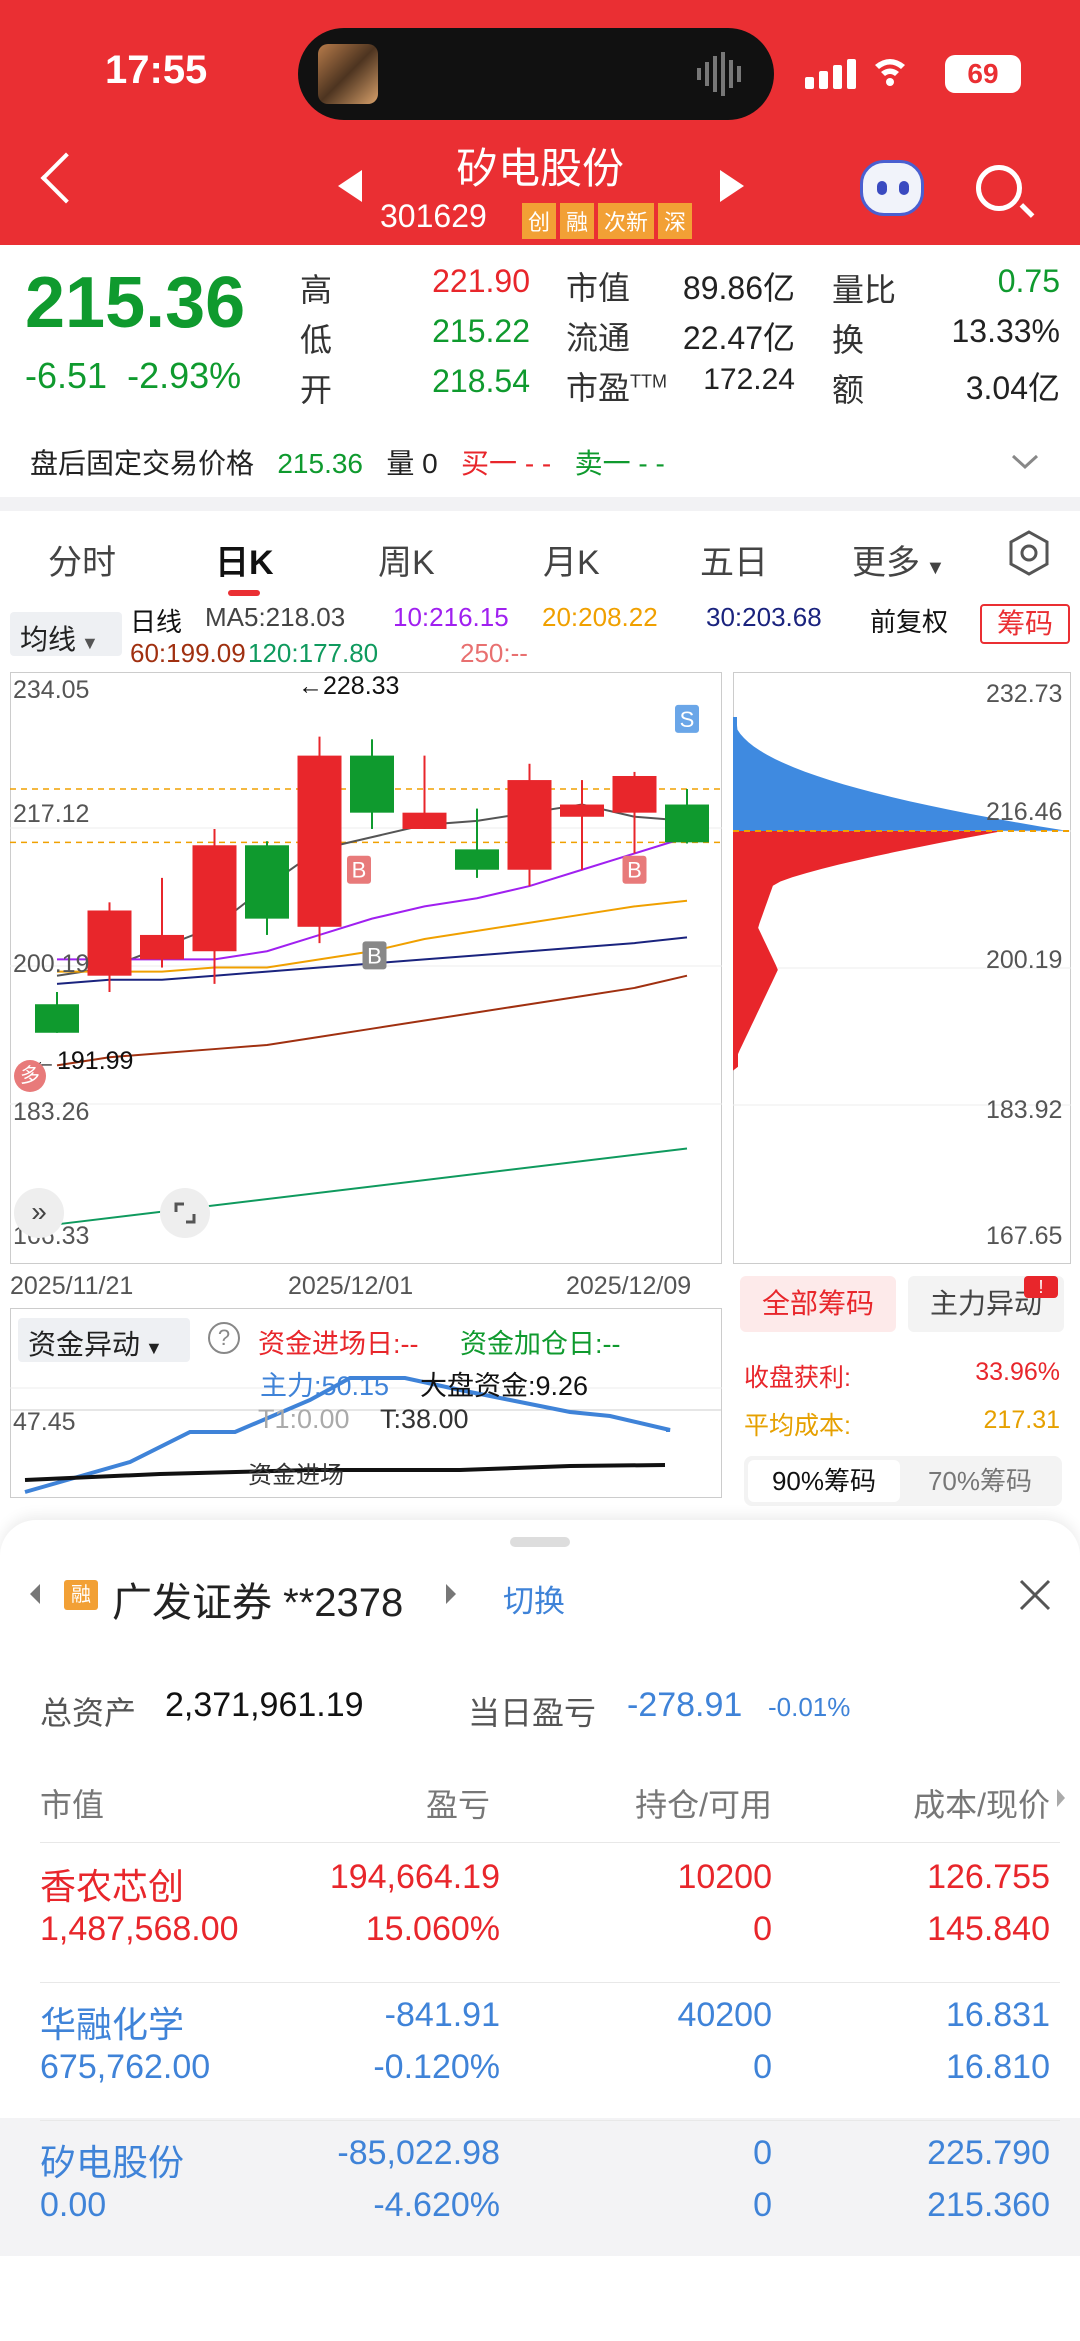 This screenshot has width=1080, height=2341. Describe the element at coordinates (506, 463) in the screenshot. I see `after-hours-buy: 买一 - -` at that location.